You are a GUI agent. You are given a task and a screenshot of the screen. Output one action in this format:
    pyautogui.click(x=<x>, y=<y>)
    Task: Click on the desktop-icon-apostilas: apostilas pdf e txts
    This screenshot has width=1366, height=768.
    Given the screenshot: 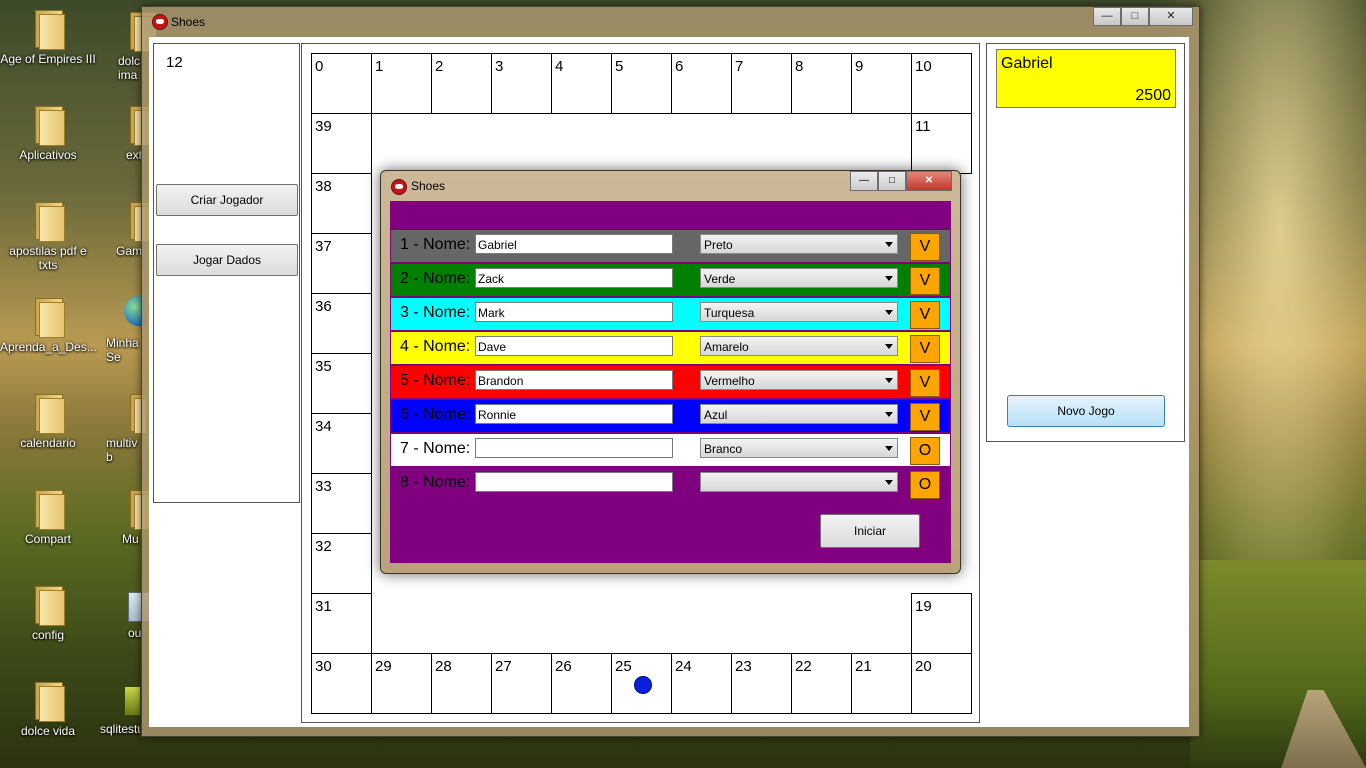 What is the action you would take?
    pyautogui.click(x=48, y=236)
    